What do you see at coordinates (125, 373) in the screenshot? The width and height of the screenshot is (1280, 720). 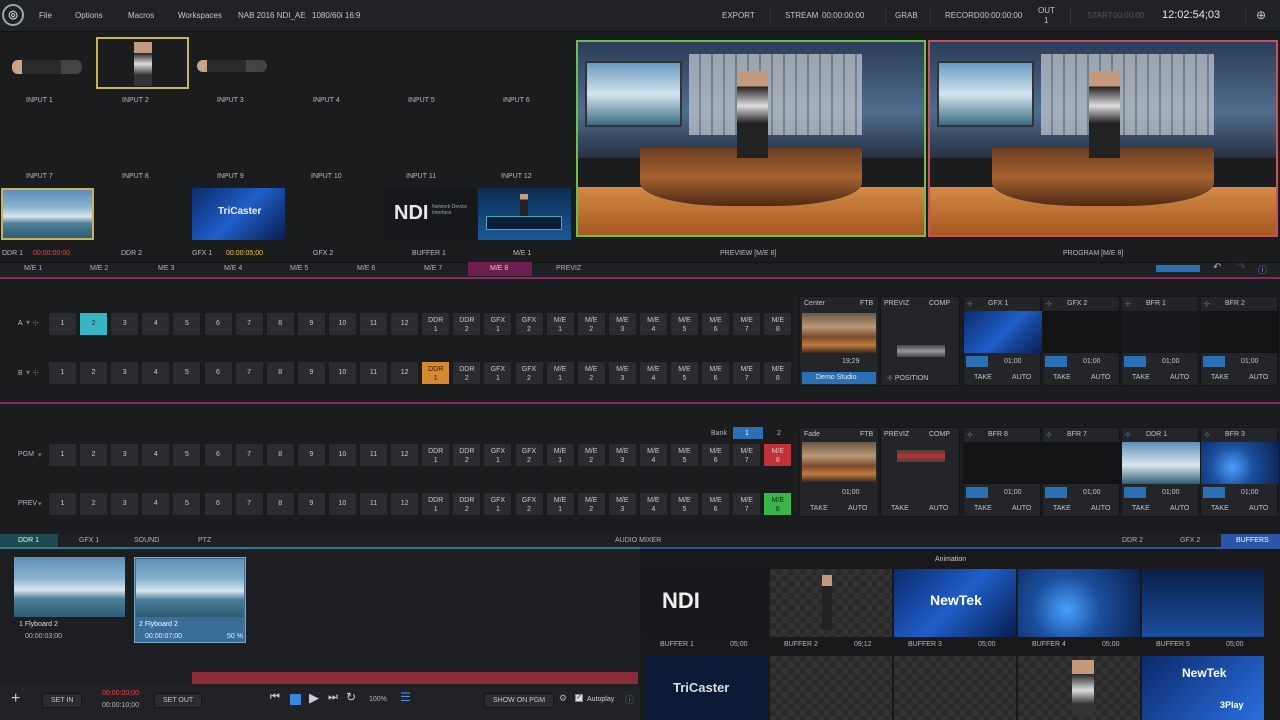 I see `rowB-input-3: 3` at bounding box center [125, 373].